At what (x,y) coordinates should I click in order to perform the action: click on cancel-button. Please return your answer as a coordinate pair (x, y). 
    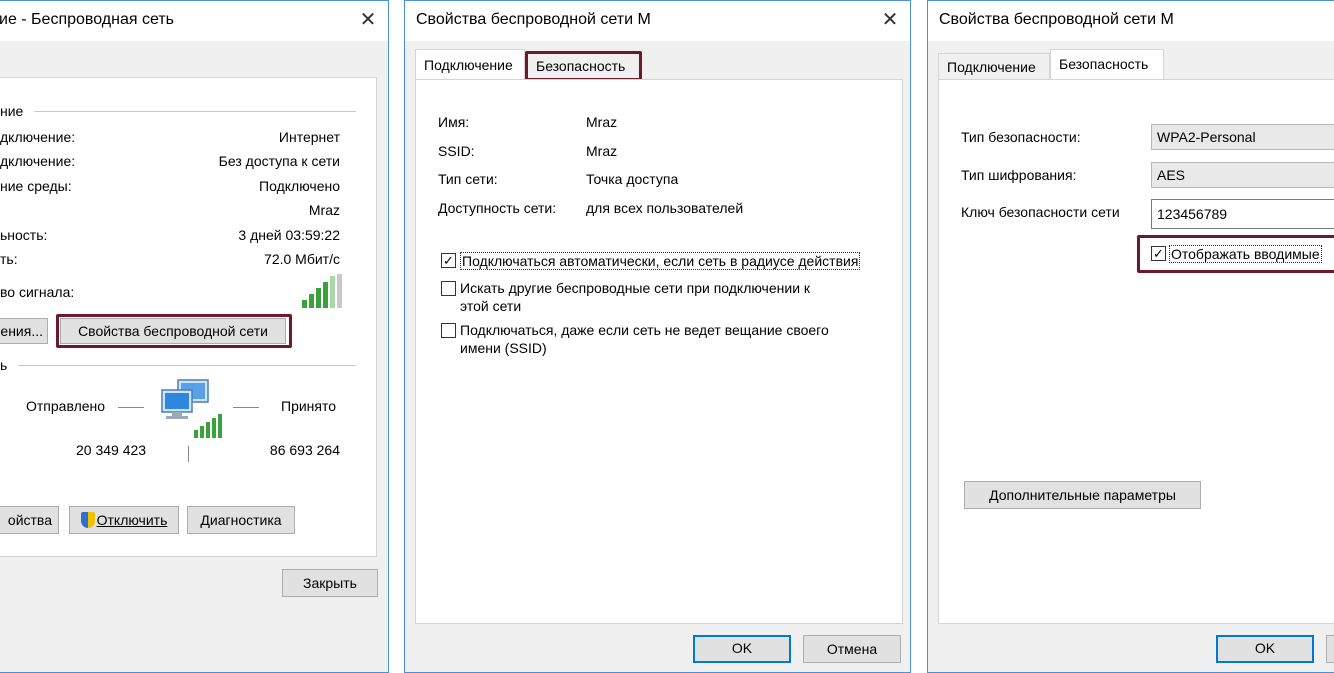
    Looking at the image, I should click on (1330, 649).